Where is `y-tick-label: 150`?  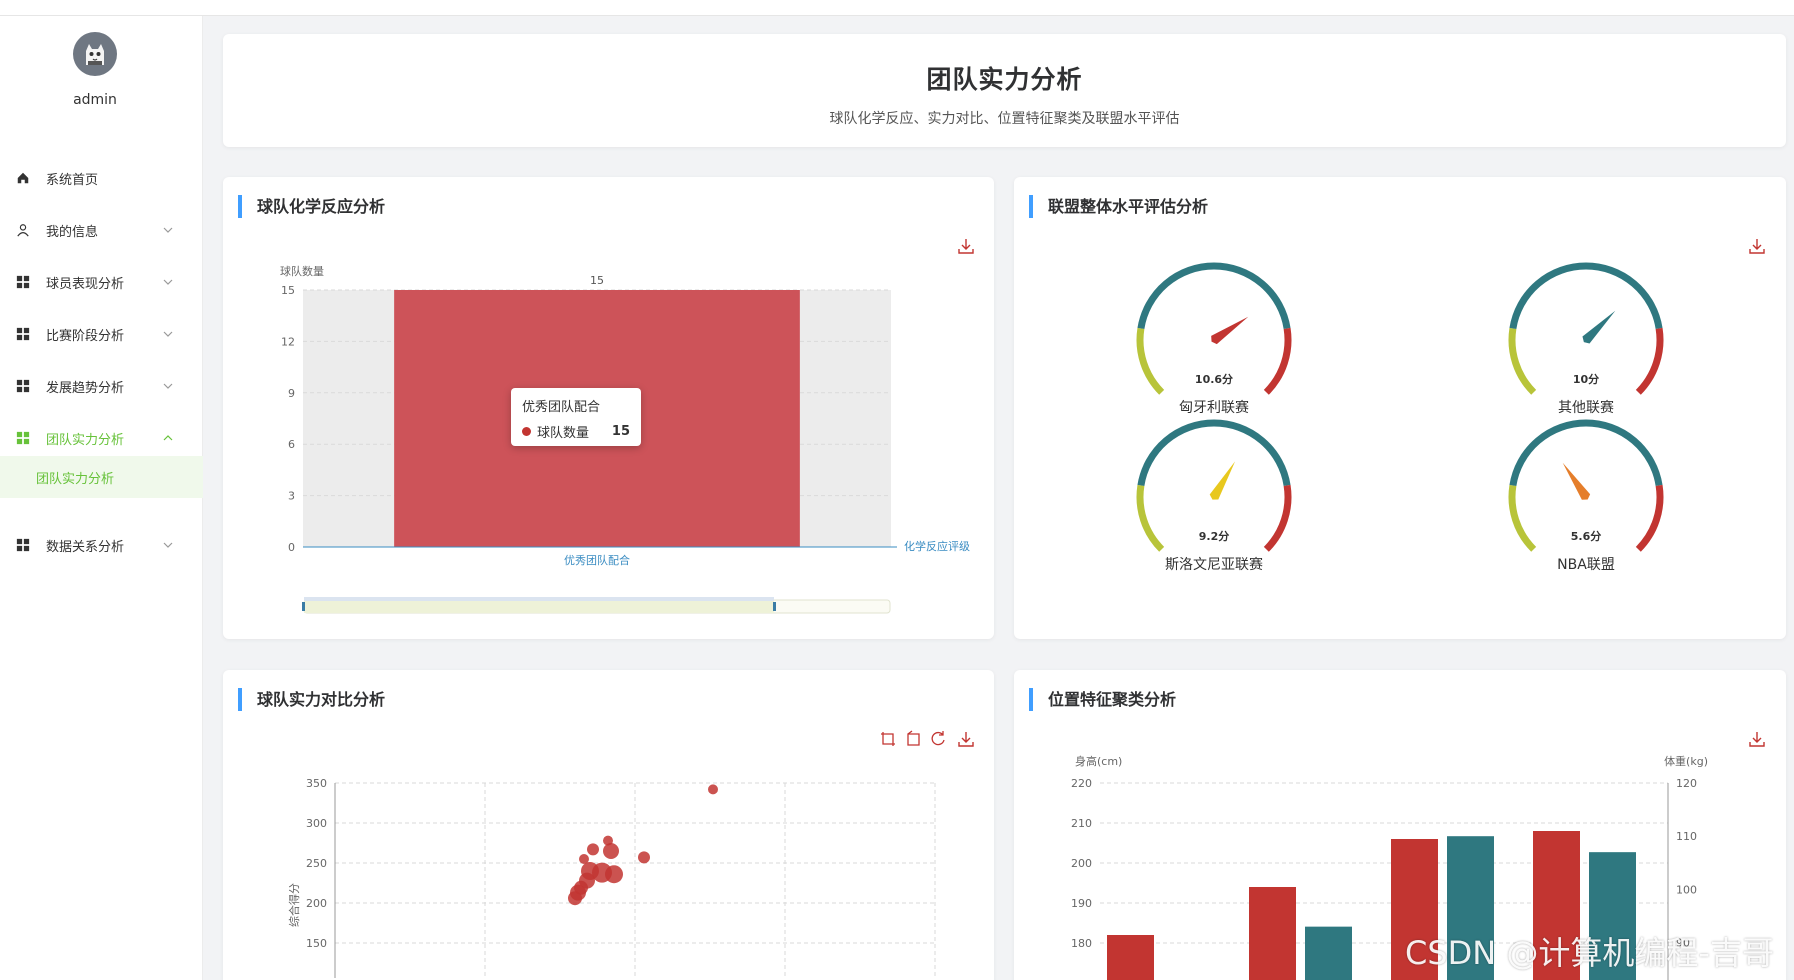 y-tick-label: 150 is located at coordinates (316, 943).